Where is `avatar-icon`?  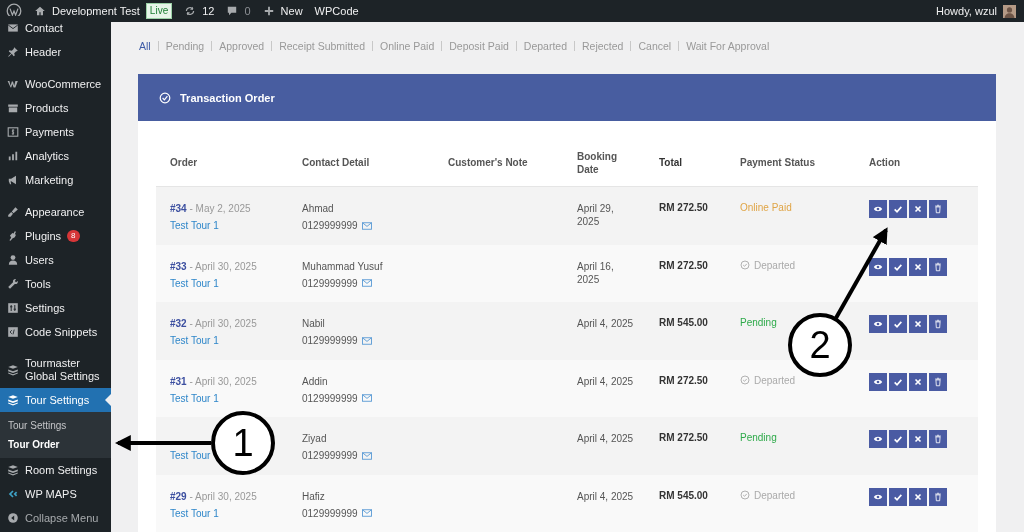
avatar-icon is located at coordinates (1009, 11).